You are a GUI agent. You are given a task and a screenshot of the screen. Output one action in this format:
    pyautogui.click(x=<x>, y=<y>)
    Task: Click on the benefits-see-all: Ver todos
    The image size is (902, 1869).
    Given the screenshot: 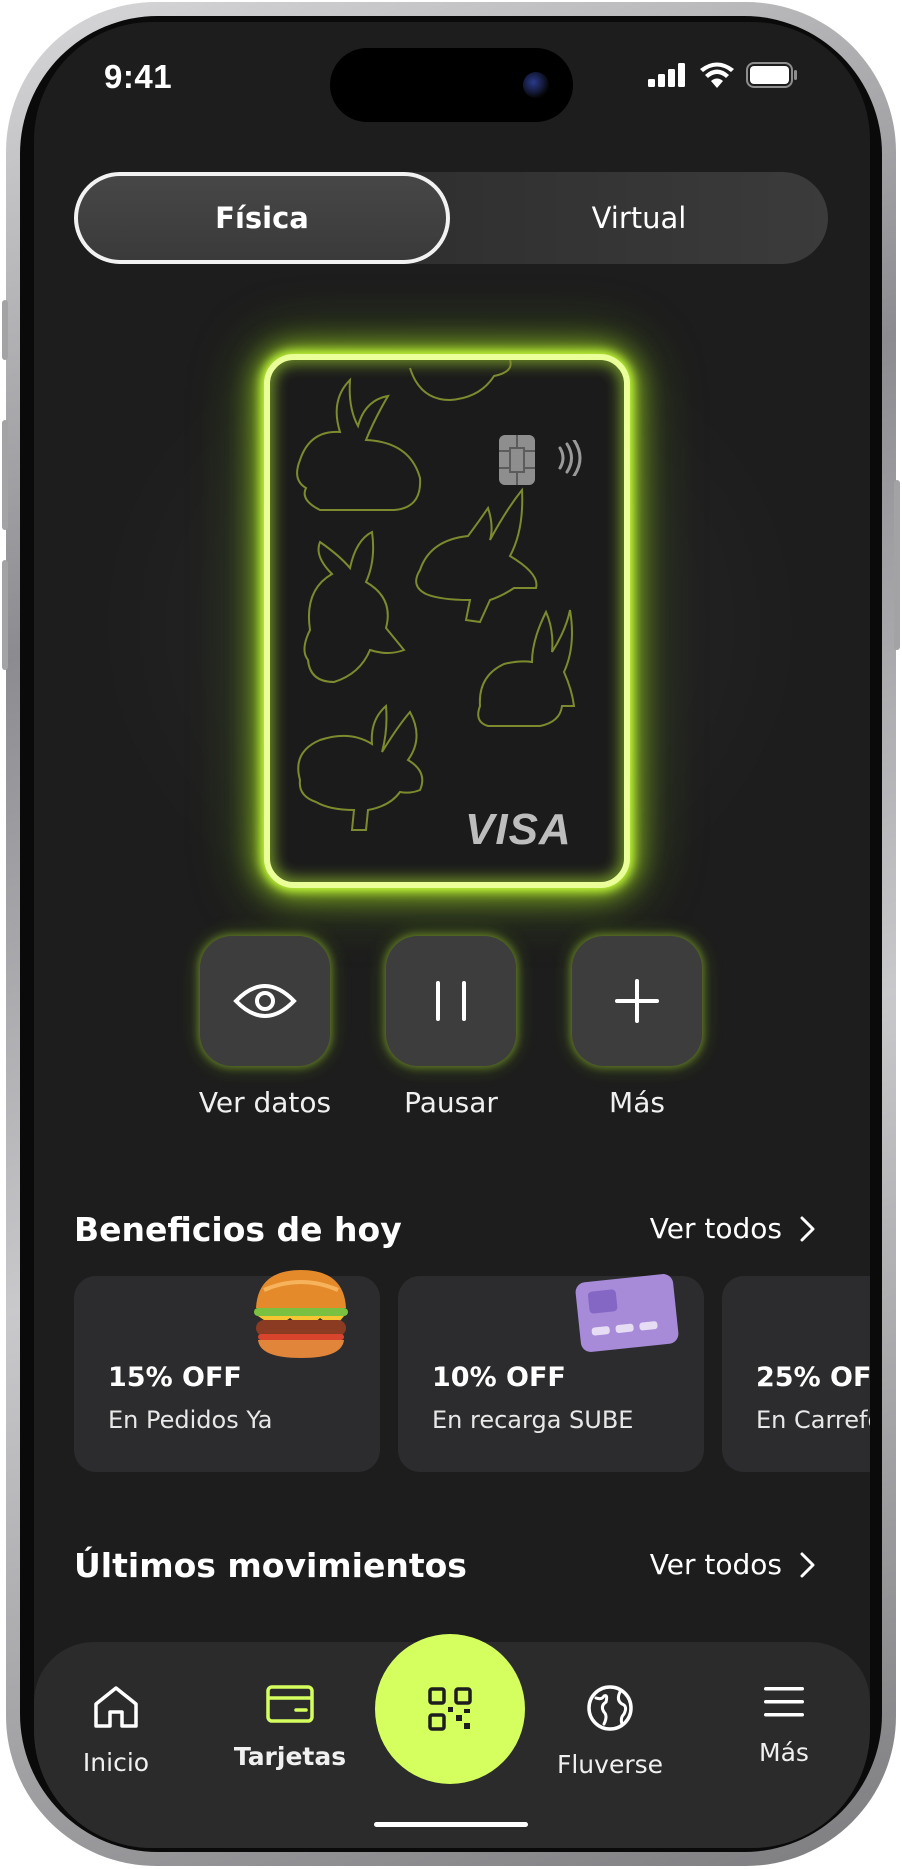 What is the action you would take?
    pyautogui.click(x=733, y=1228)
    